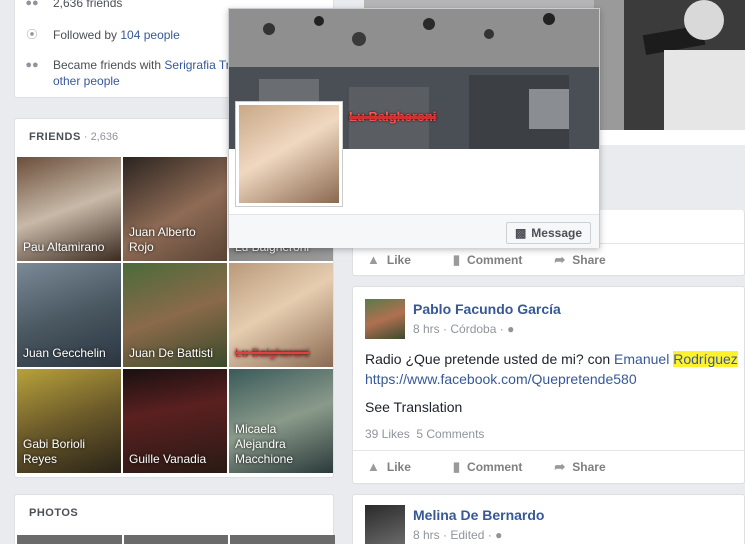 The height and width of the screenshot is (544, 745). Describe the element at coordinates (414, 231) in the screenshot. I see `hovercard-footer: ▩ Message` at that location.